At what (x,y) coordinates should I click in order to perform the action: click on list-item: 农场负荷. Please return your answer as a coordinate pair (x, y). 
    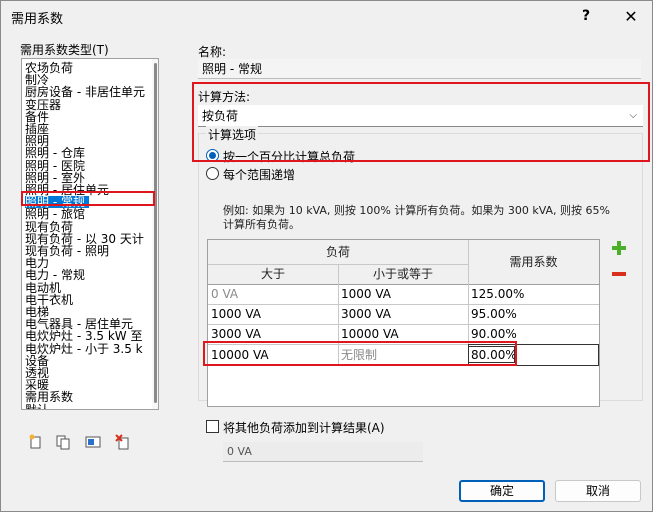
    Looking at the image, I should click on (49, 68).